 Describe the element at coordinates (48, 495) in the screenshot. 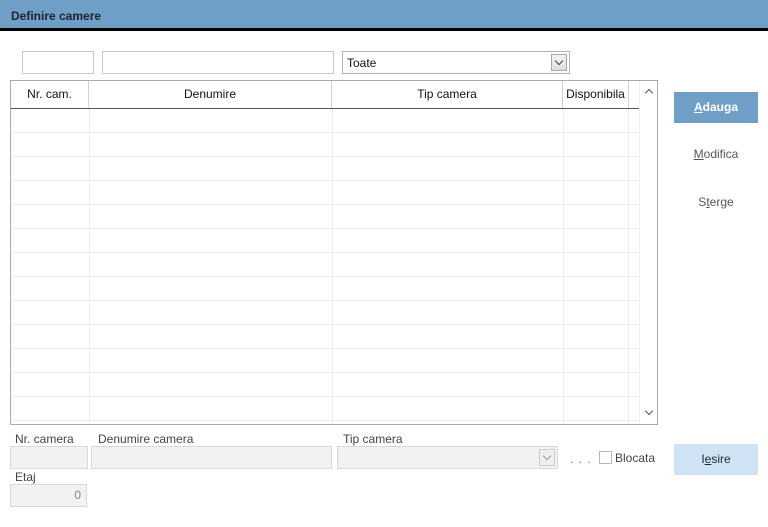

I see `etaj-field: 0` at that location.